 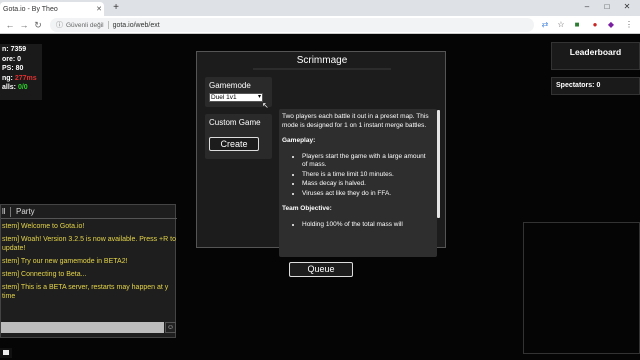 I want to click on forward-icon: →, so click(x=24, y=25).